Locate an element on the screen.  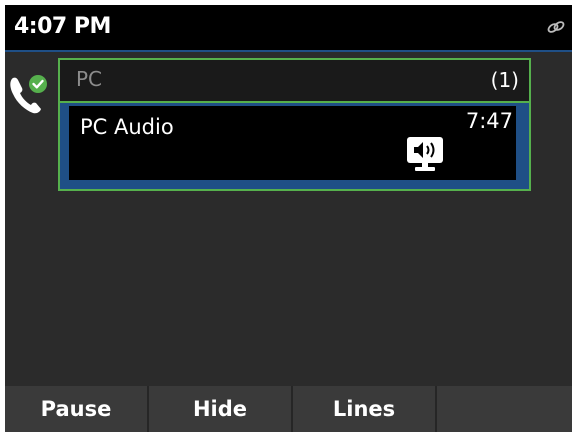
speaker-display-icon is located at coordinates (425, 154).